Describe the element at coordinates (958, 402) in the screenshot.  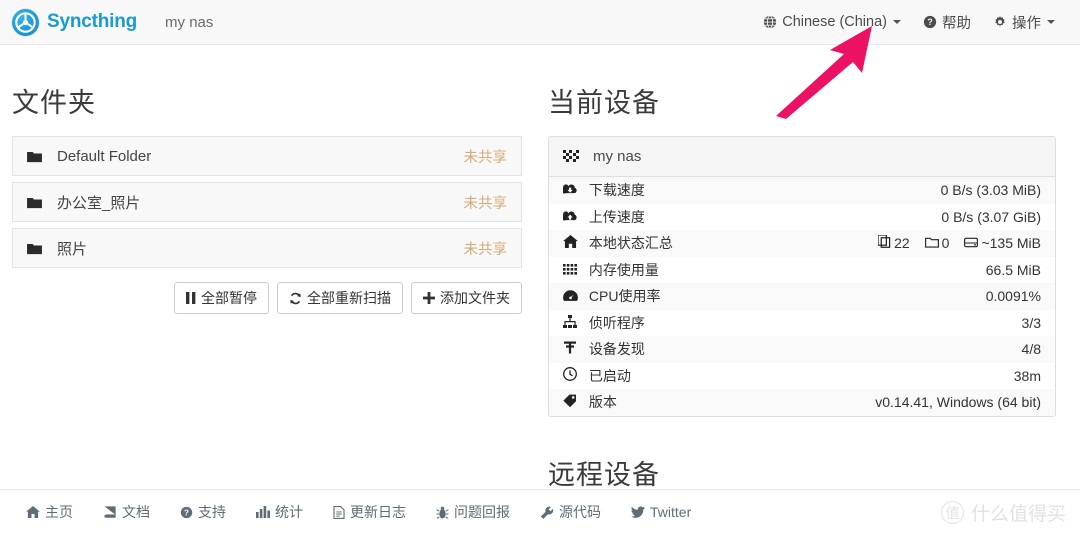
I see `stat-value: v0.14.41, Windows (64 bit)` at that location.